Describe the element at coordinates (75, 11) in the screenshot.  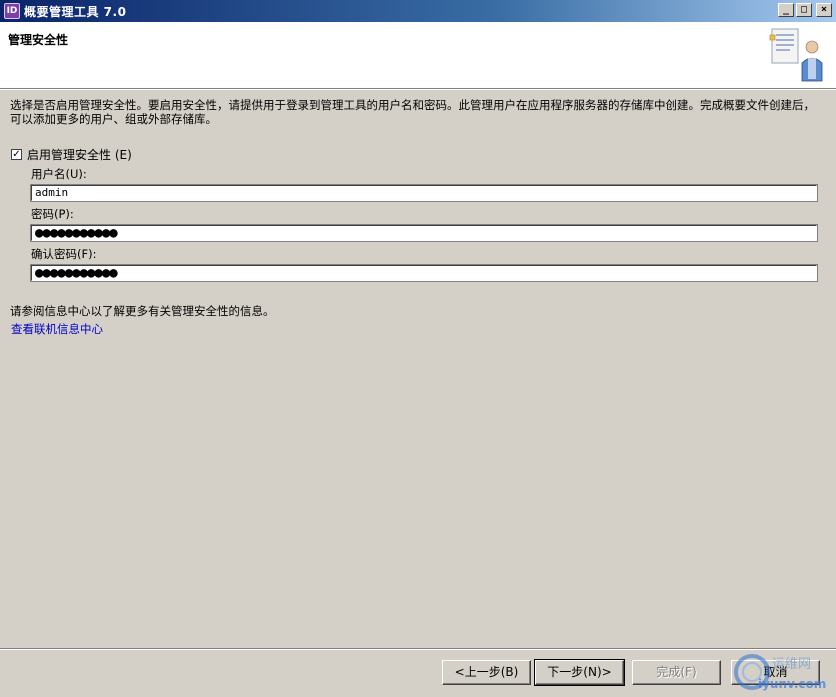
I see `window-title: 概要管理工具 7.0` at that location.